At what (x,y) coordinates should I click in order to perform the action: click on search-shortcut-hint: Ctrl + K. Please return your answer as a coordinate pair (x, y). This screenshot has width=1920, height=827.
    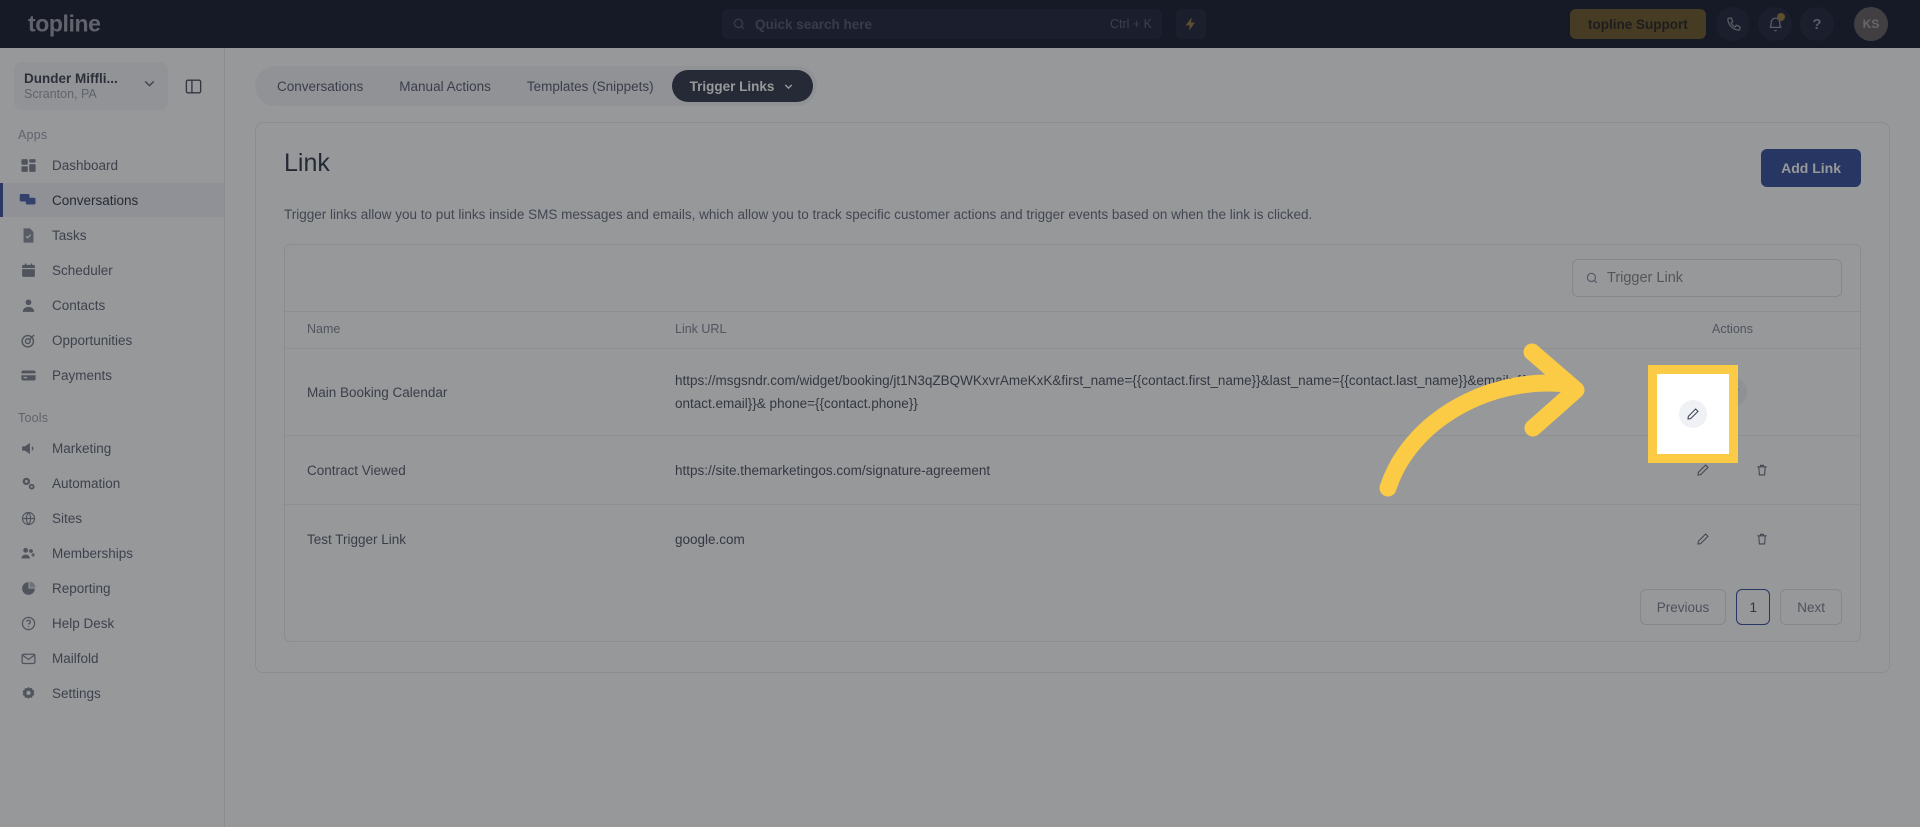
    Looking at the image, I should click on (1130, 24).